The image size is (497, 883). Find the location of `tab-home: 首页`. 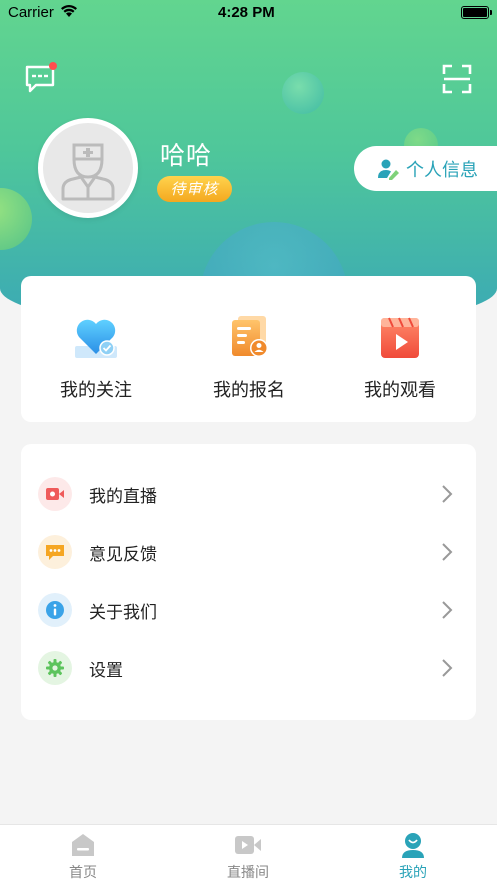

tab-home: 首页 is located at coordinates (83, 856).